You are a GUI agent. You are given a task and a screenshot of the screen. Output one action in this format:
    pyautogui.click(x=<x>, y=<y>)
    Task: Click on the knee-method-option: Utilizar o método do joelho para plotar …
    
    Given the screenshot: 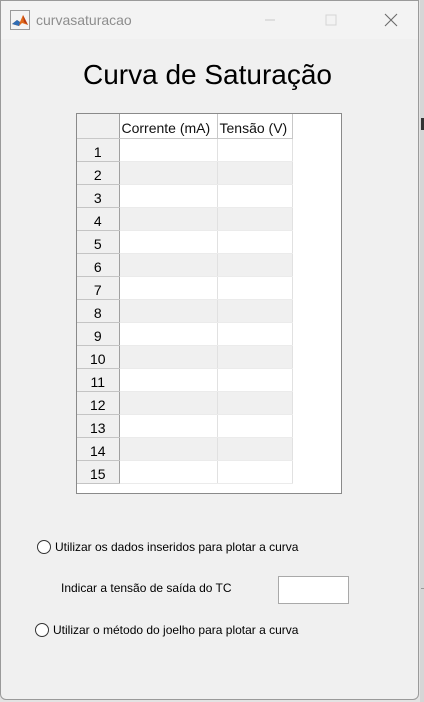 What is the action you would take?
    pyautogui.click(x=166, y=630)
    